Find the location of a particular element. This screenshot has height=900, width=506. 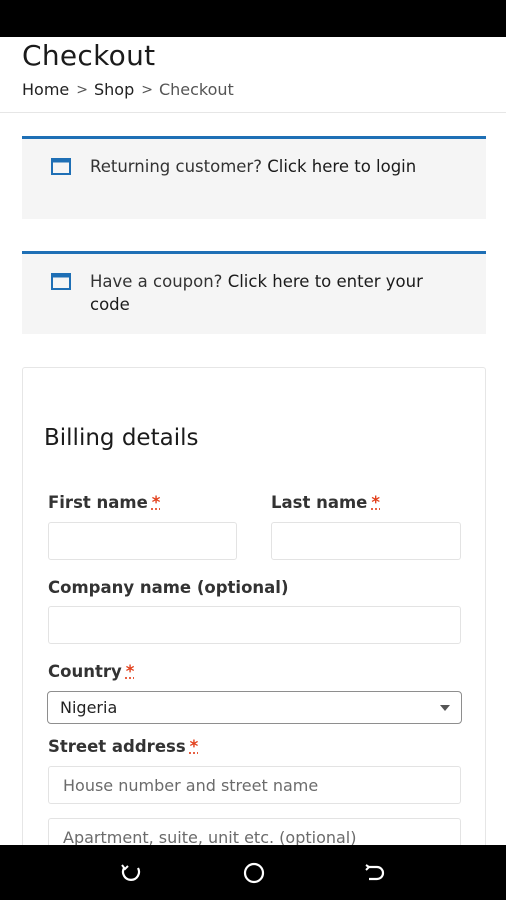

street-address-line2-field is located at coordinates (254, 831).